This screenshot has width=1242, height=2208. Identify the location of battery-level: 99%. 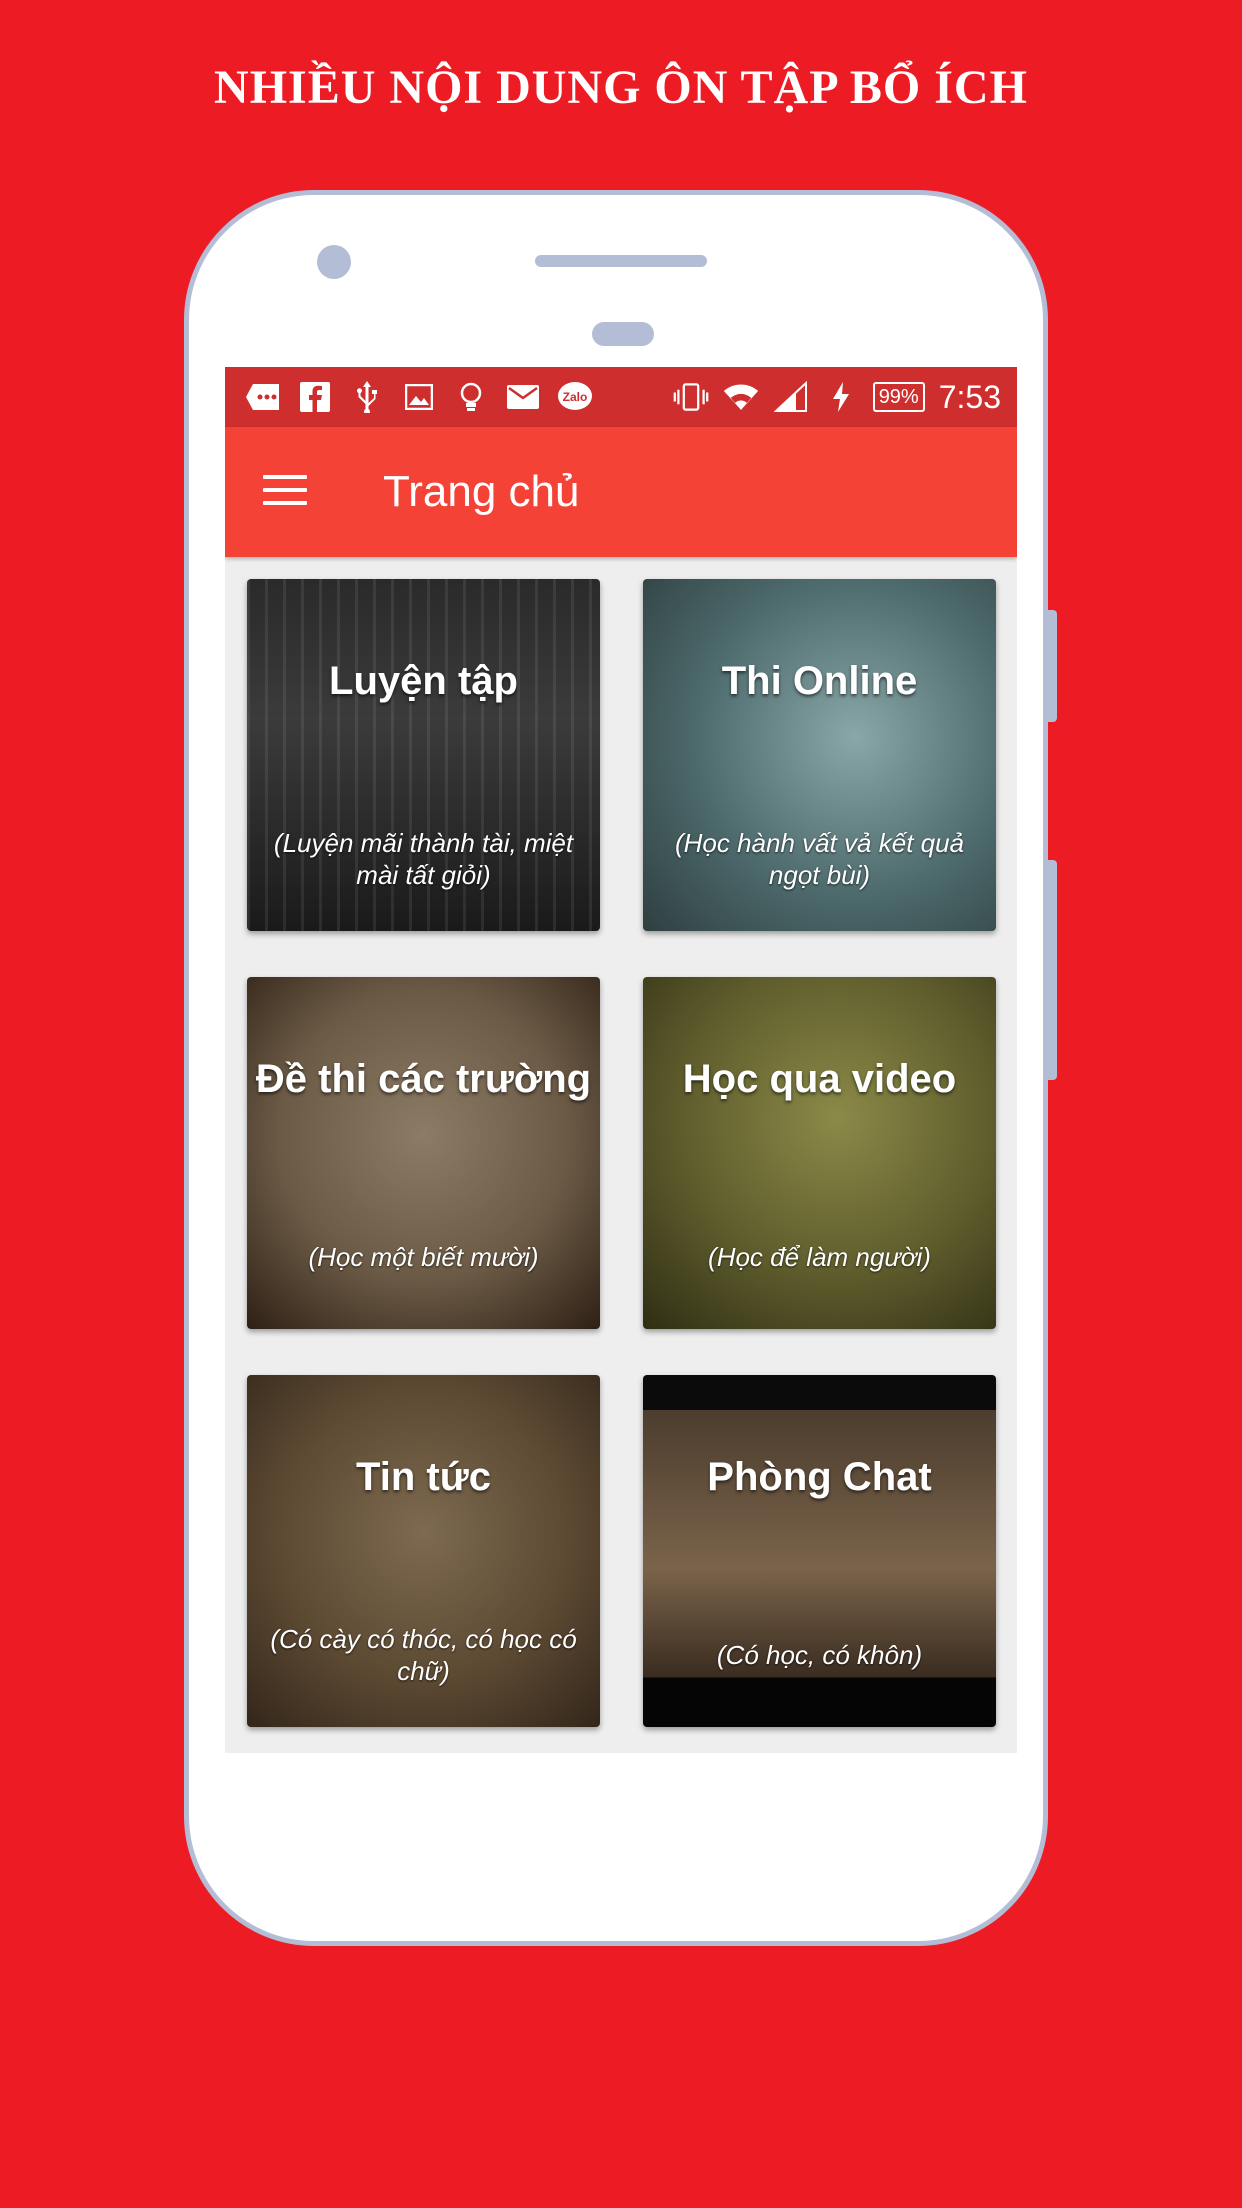
(898, 397).